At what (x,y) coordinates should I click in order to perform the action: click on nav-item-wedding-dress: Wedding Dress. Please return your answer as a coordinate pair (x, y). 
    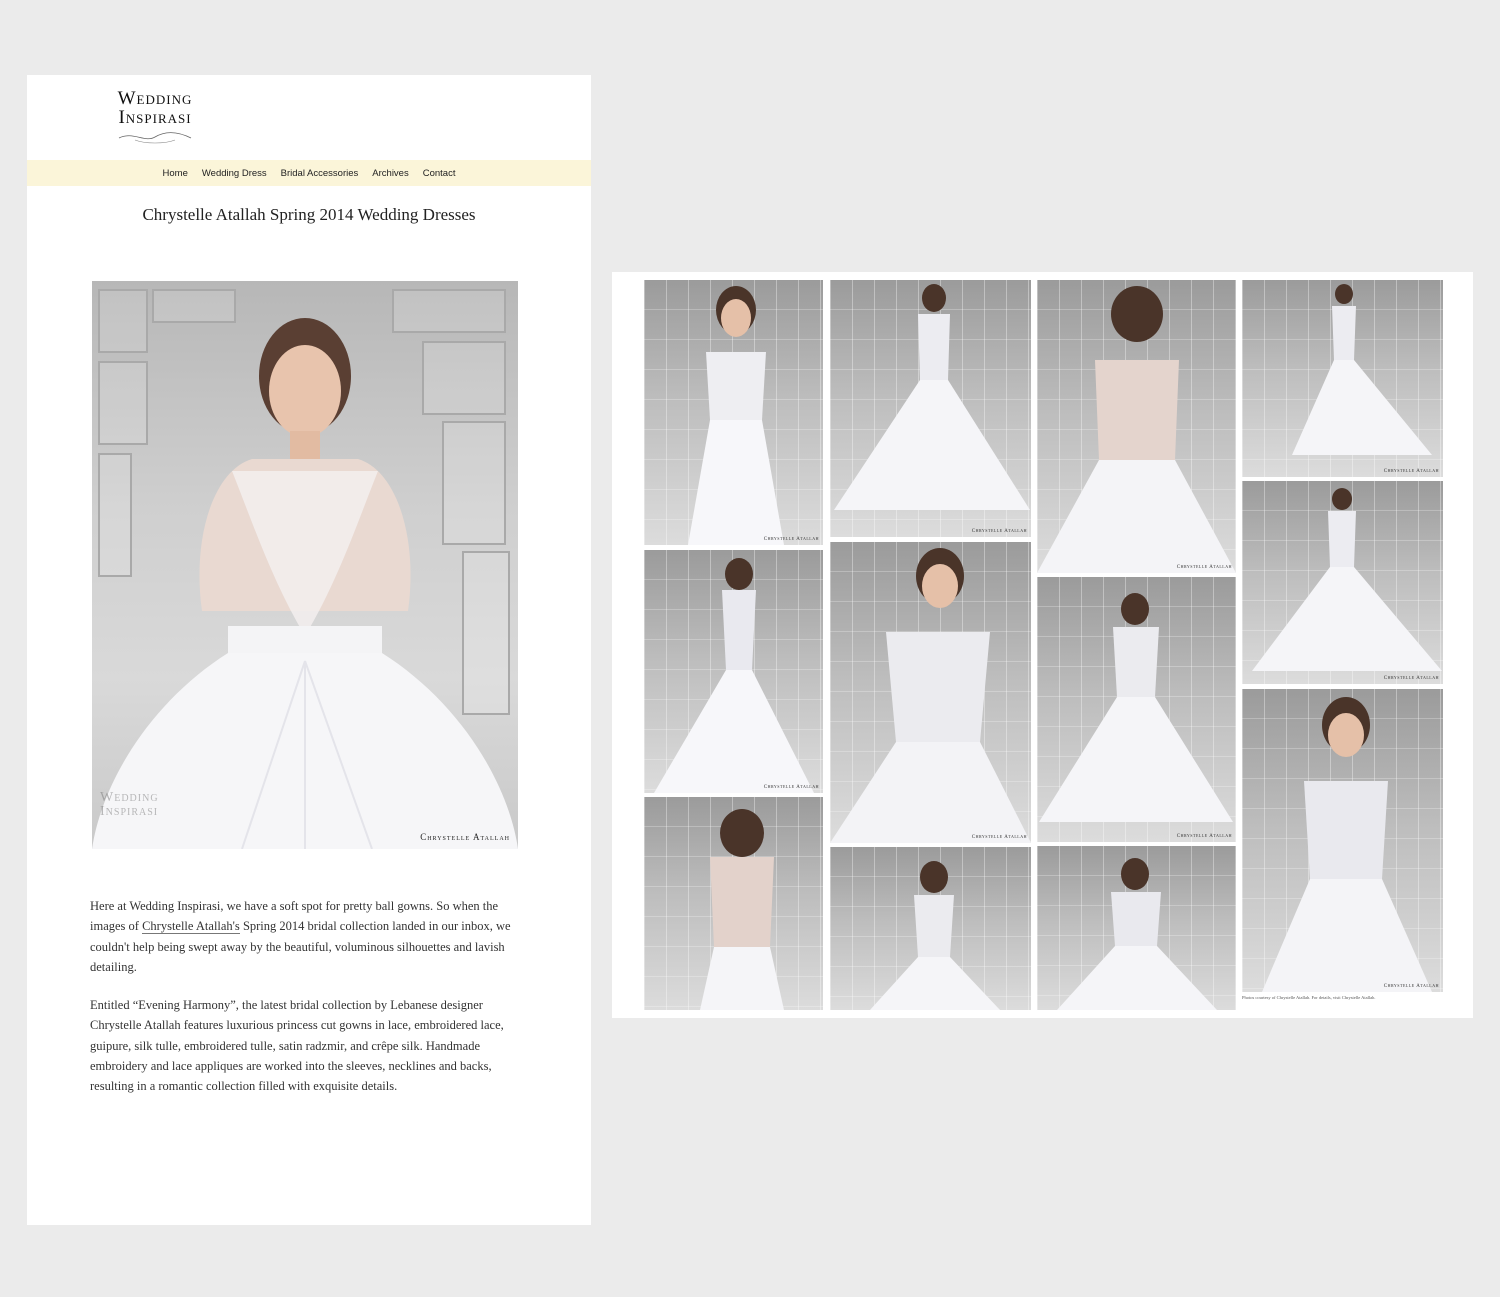
    Looking at the image, I should click on (234, 173).